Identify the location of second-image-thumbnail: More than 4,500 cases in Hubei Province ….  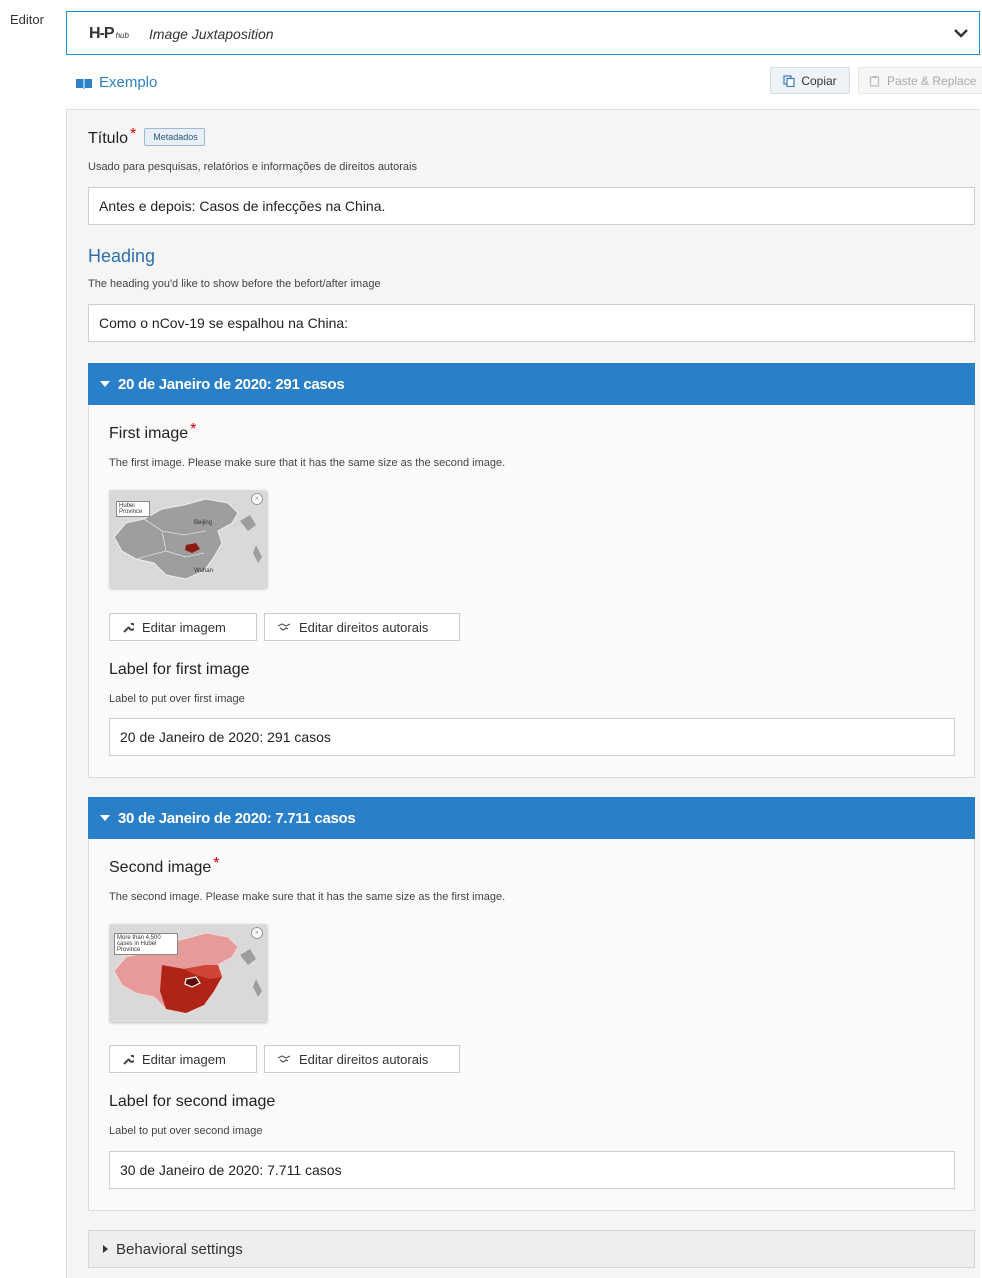
(187, 973).